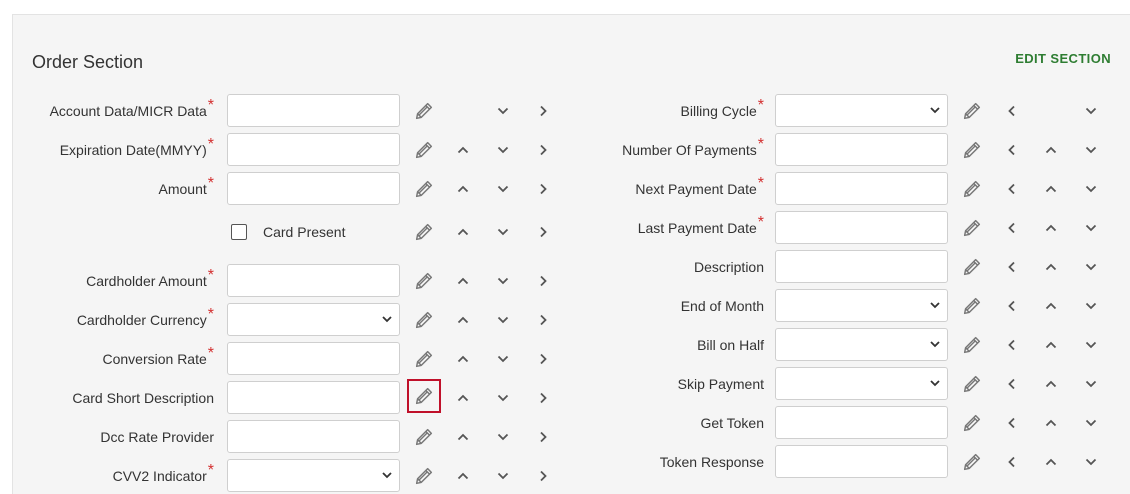 The height and width of the screenshot is (494, 1130). What do you see at coordinates (1012, 345) in the screenshot?
I see `chevron-left-button-bill-on-half` at bounding box center [1012, 345].